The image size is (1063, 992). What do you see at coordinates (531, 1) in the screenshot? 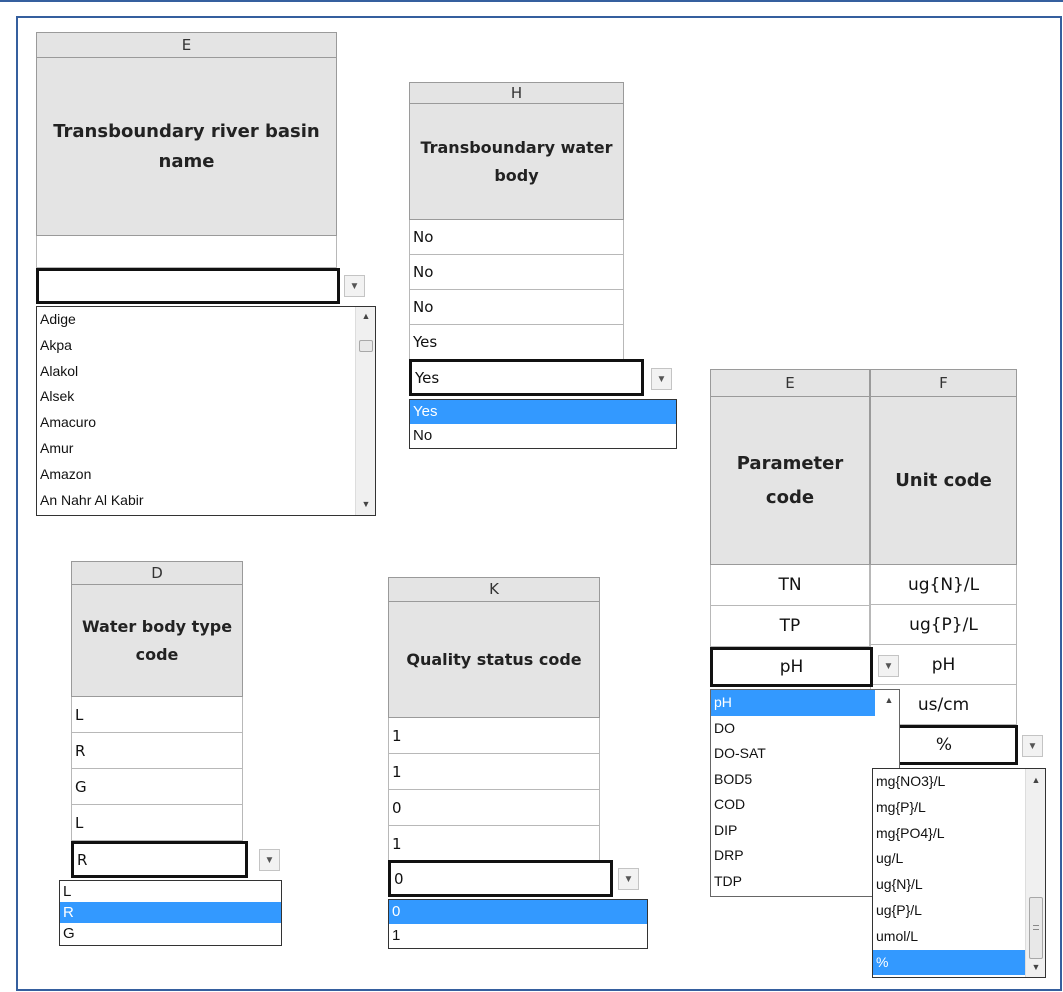
I see `top-border-line` at bounding box center [531, 1].